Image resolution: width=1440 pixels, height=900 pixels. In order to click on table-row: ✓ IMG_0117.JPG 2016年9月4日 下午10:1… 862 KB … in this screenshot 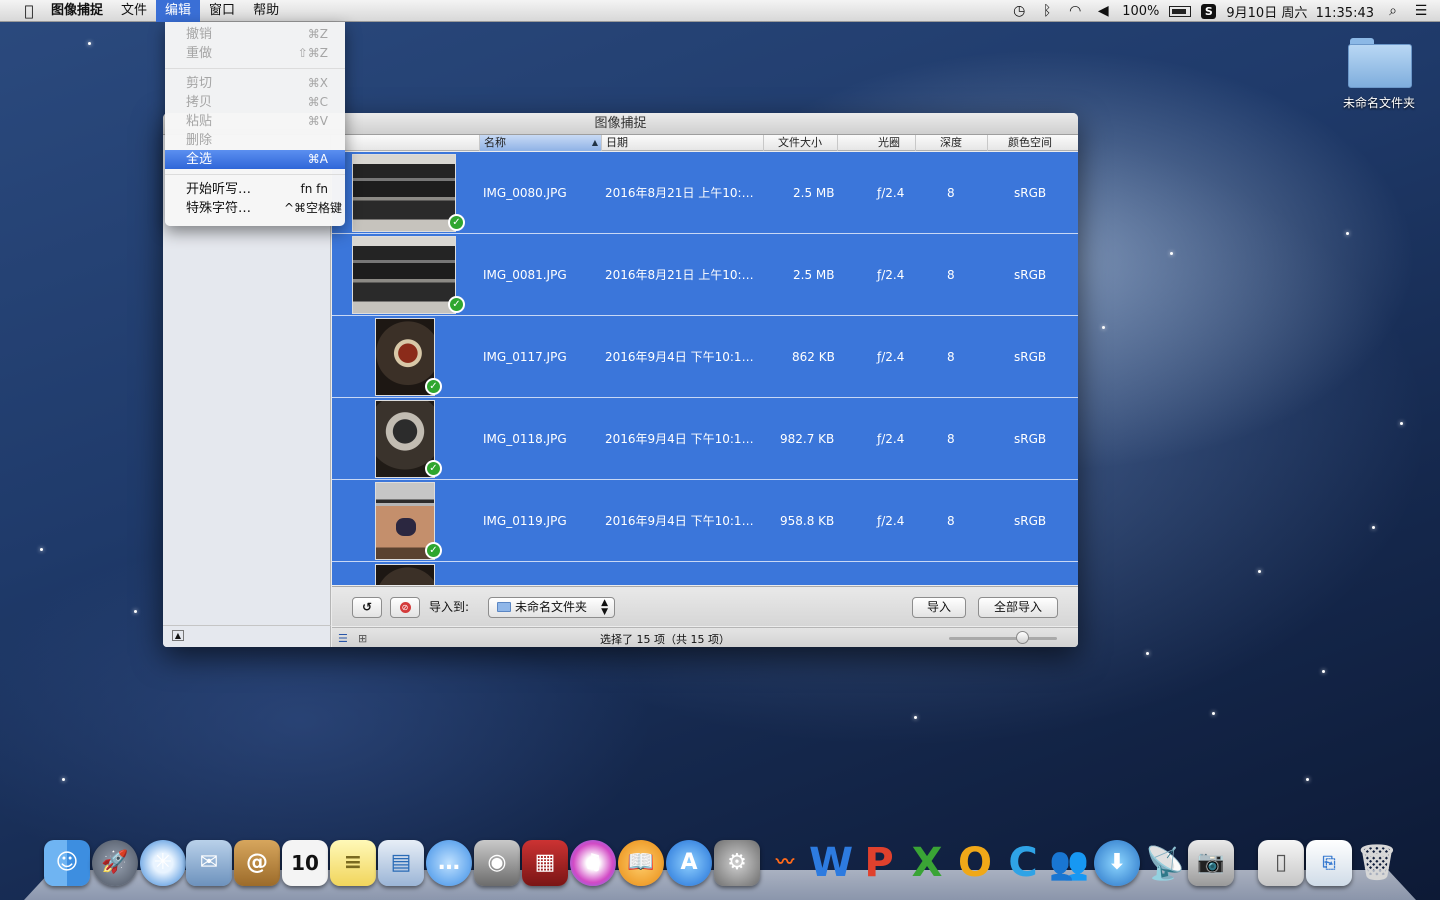, I will do `click(705, 357)`.